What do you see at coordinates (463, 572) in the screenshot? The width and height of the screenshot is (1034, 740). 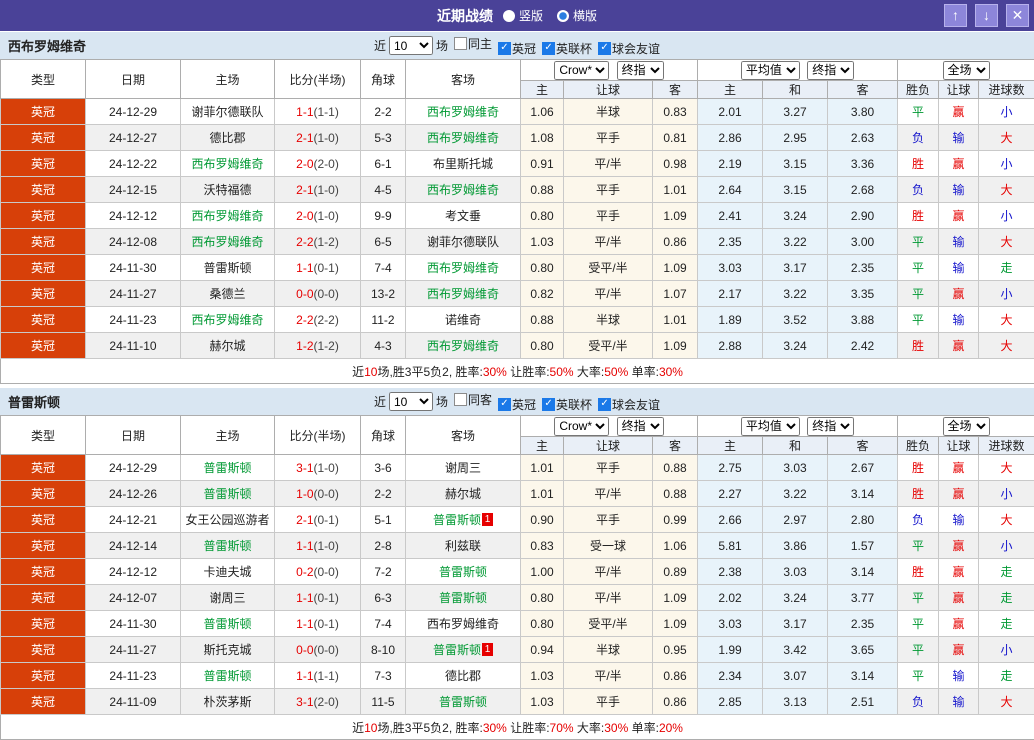 I see `away-team: 普雷斯顿` at bounding box center [463, 572].